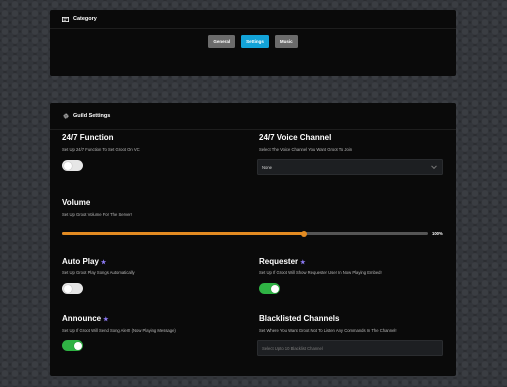  I want to click on category-title: Category, so click(85, 19).